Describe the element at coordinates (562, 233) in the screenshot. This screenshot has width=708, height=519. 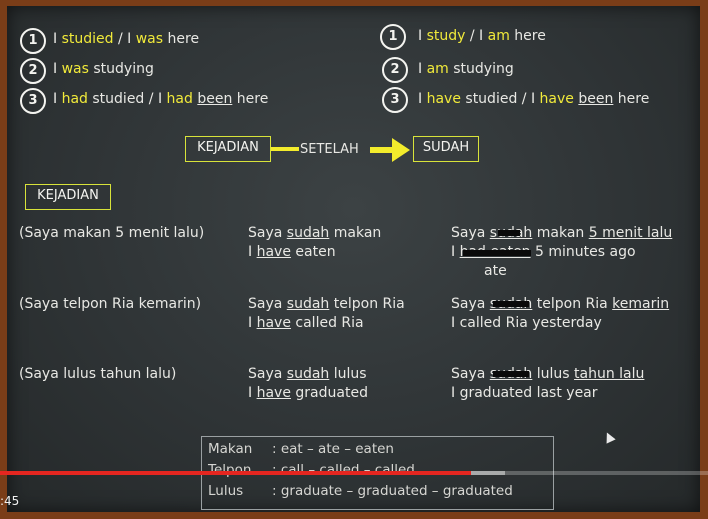
I see `example-1-incorrect-indonesian: Saya sudah makan 5 menit lalu` at that location.